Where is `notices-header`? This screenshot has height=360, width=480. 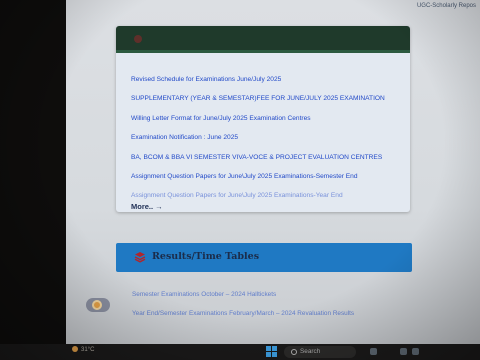
notices-header is located at coordinates (263, 39).